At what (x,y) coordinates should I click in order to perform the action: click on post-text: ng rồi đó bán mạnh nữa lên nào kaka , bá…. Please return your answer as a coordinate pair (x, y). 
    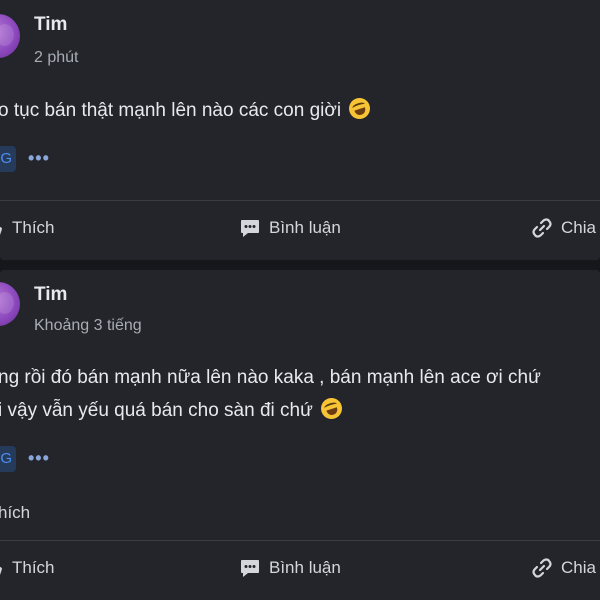
    Looking at the image, I should click on (270, 377).